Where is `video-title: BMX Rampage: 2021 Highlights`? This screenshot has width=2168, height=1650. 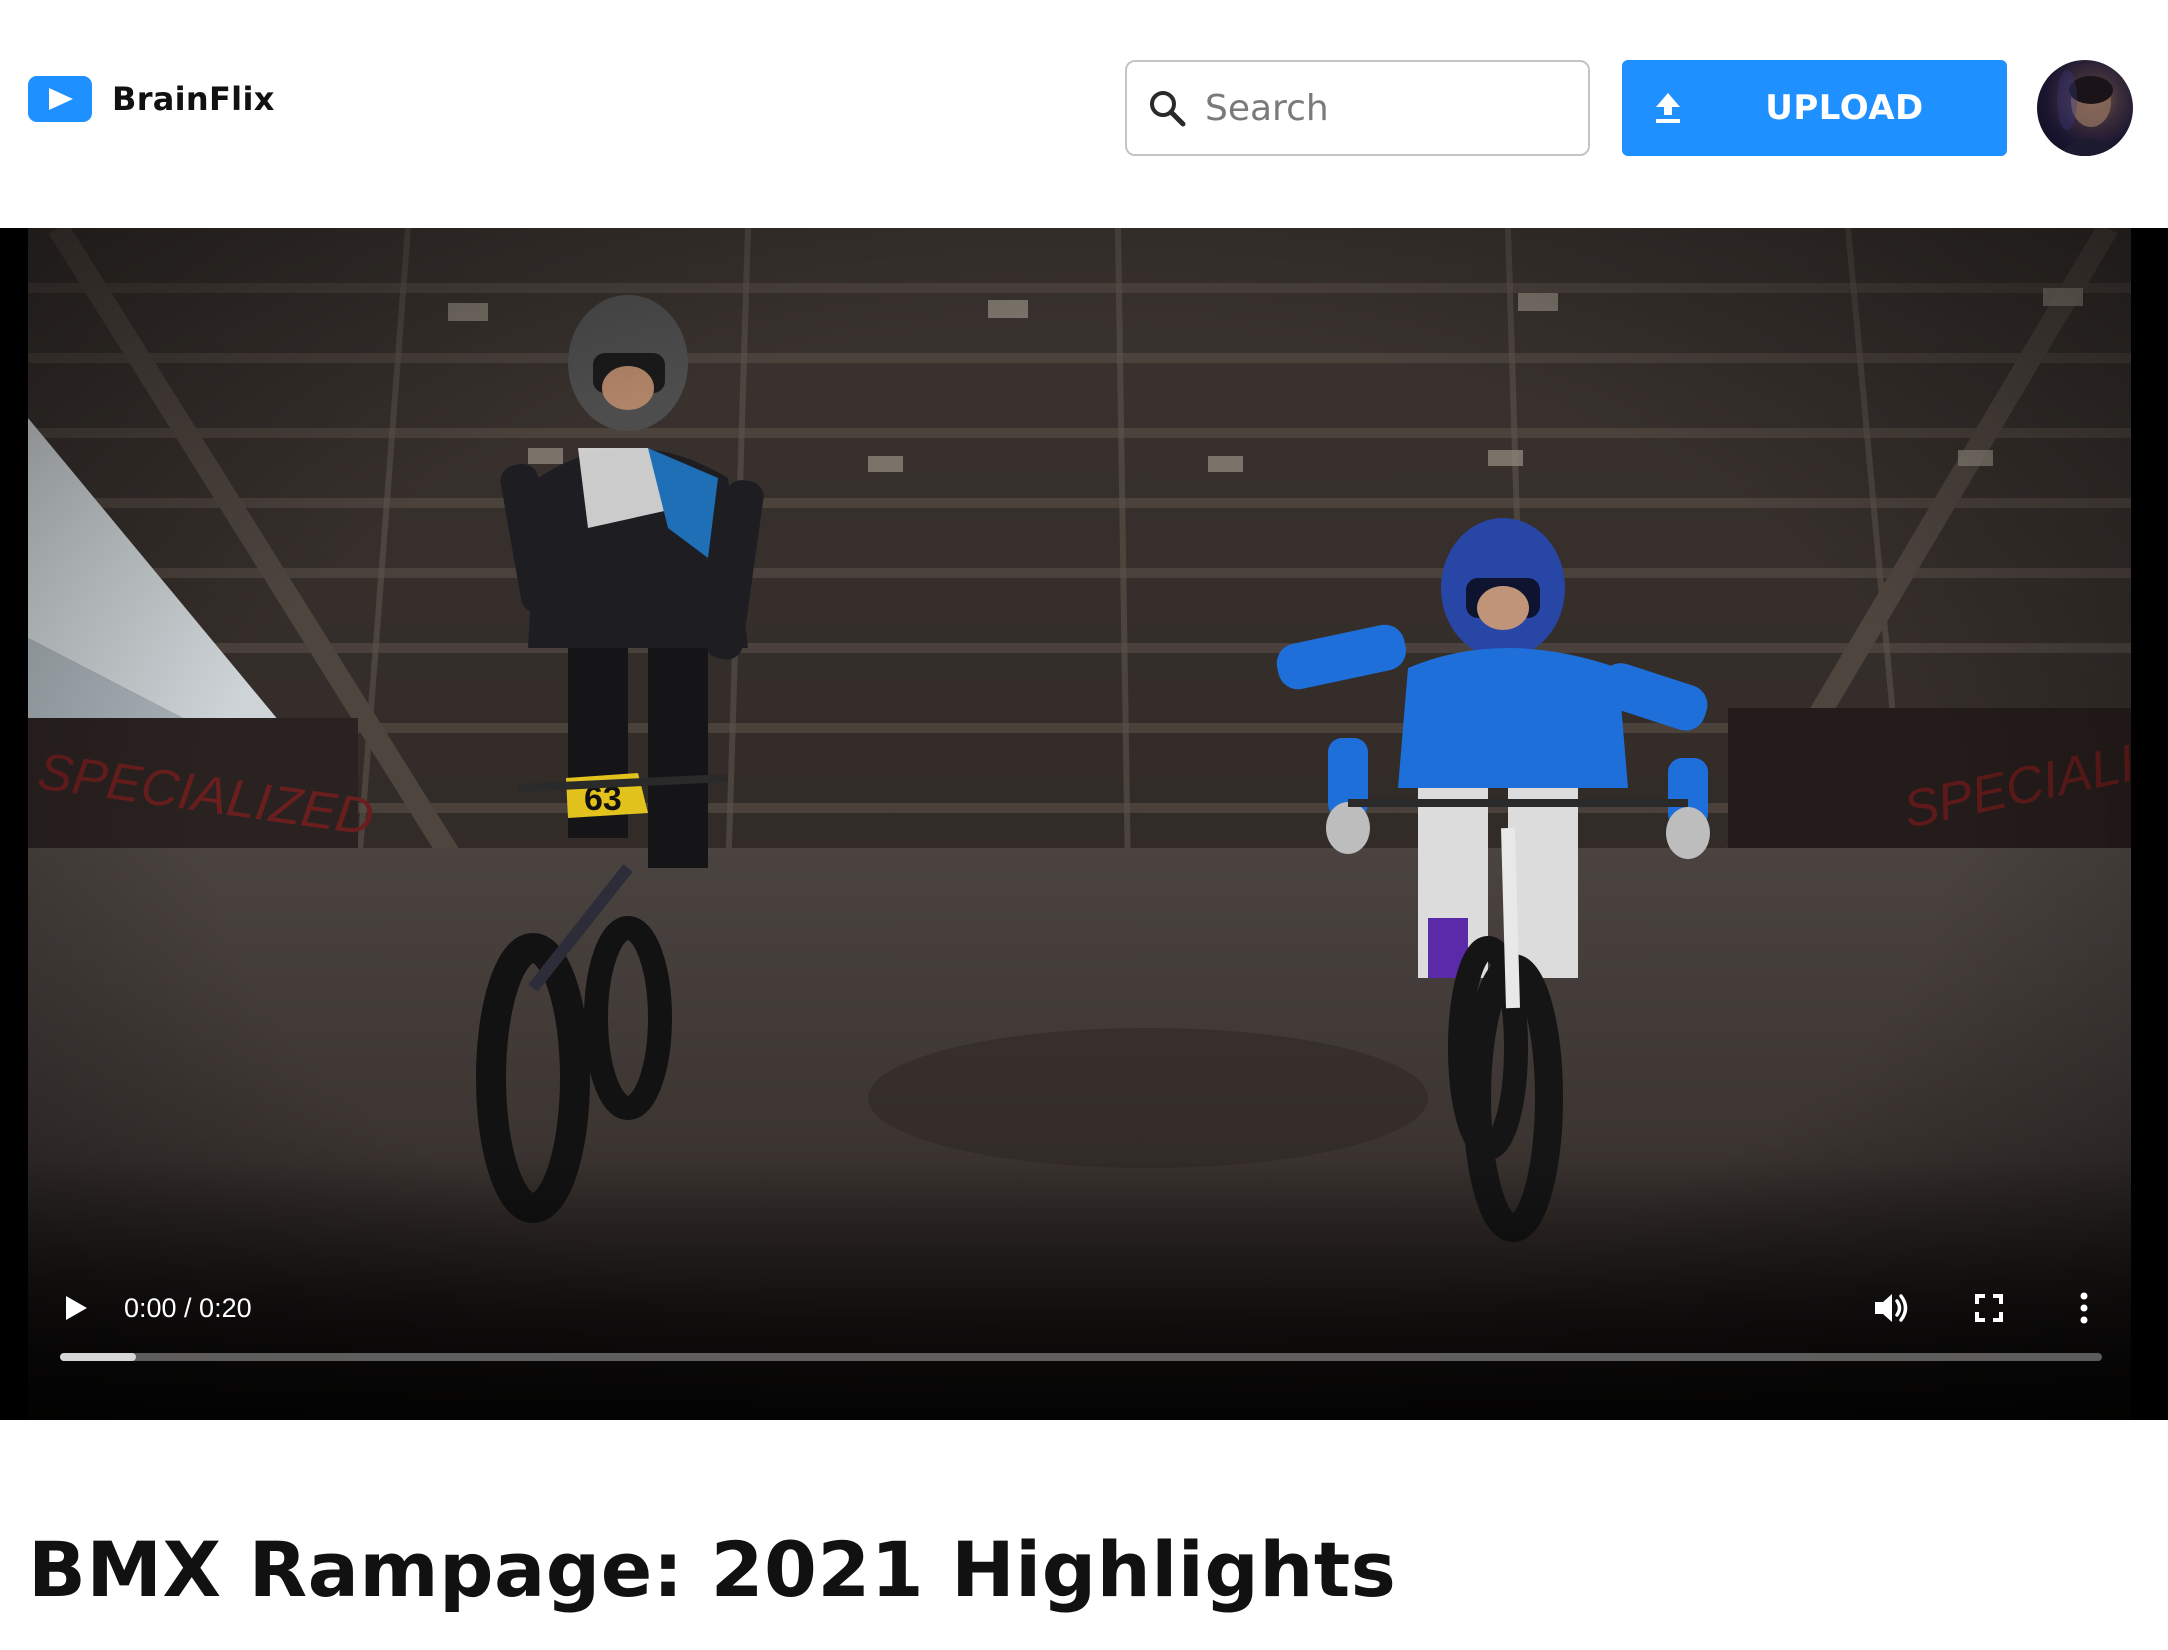 video-title: BMX Rampage: 2021 Highlights is located at coordinates (712, 1569).